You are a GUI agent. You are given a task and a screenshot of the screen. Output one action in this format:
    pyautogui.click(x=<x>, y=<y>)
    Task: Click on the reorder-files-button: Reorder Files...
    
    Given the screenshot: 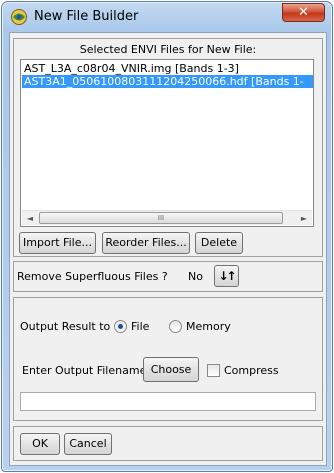 What is the action you would take?
    pyautogui.click(x=146, y=243)
    